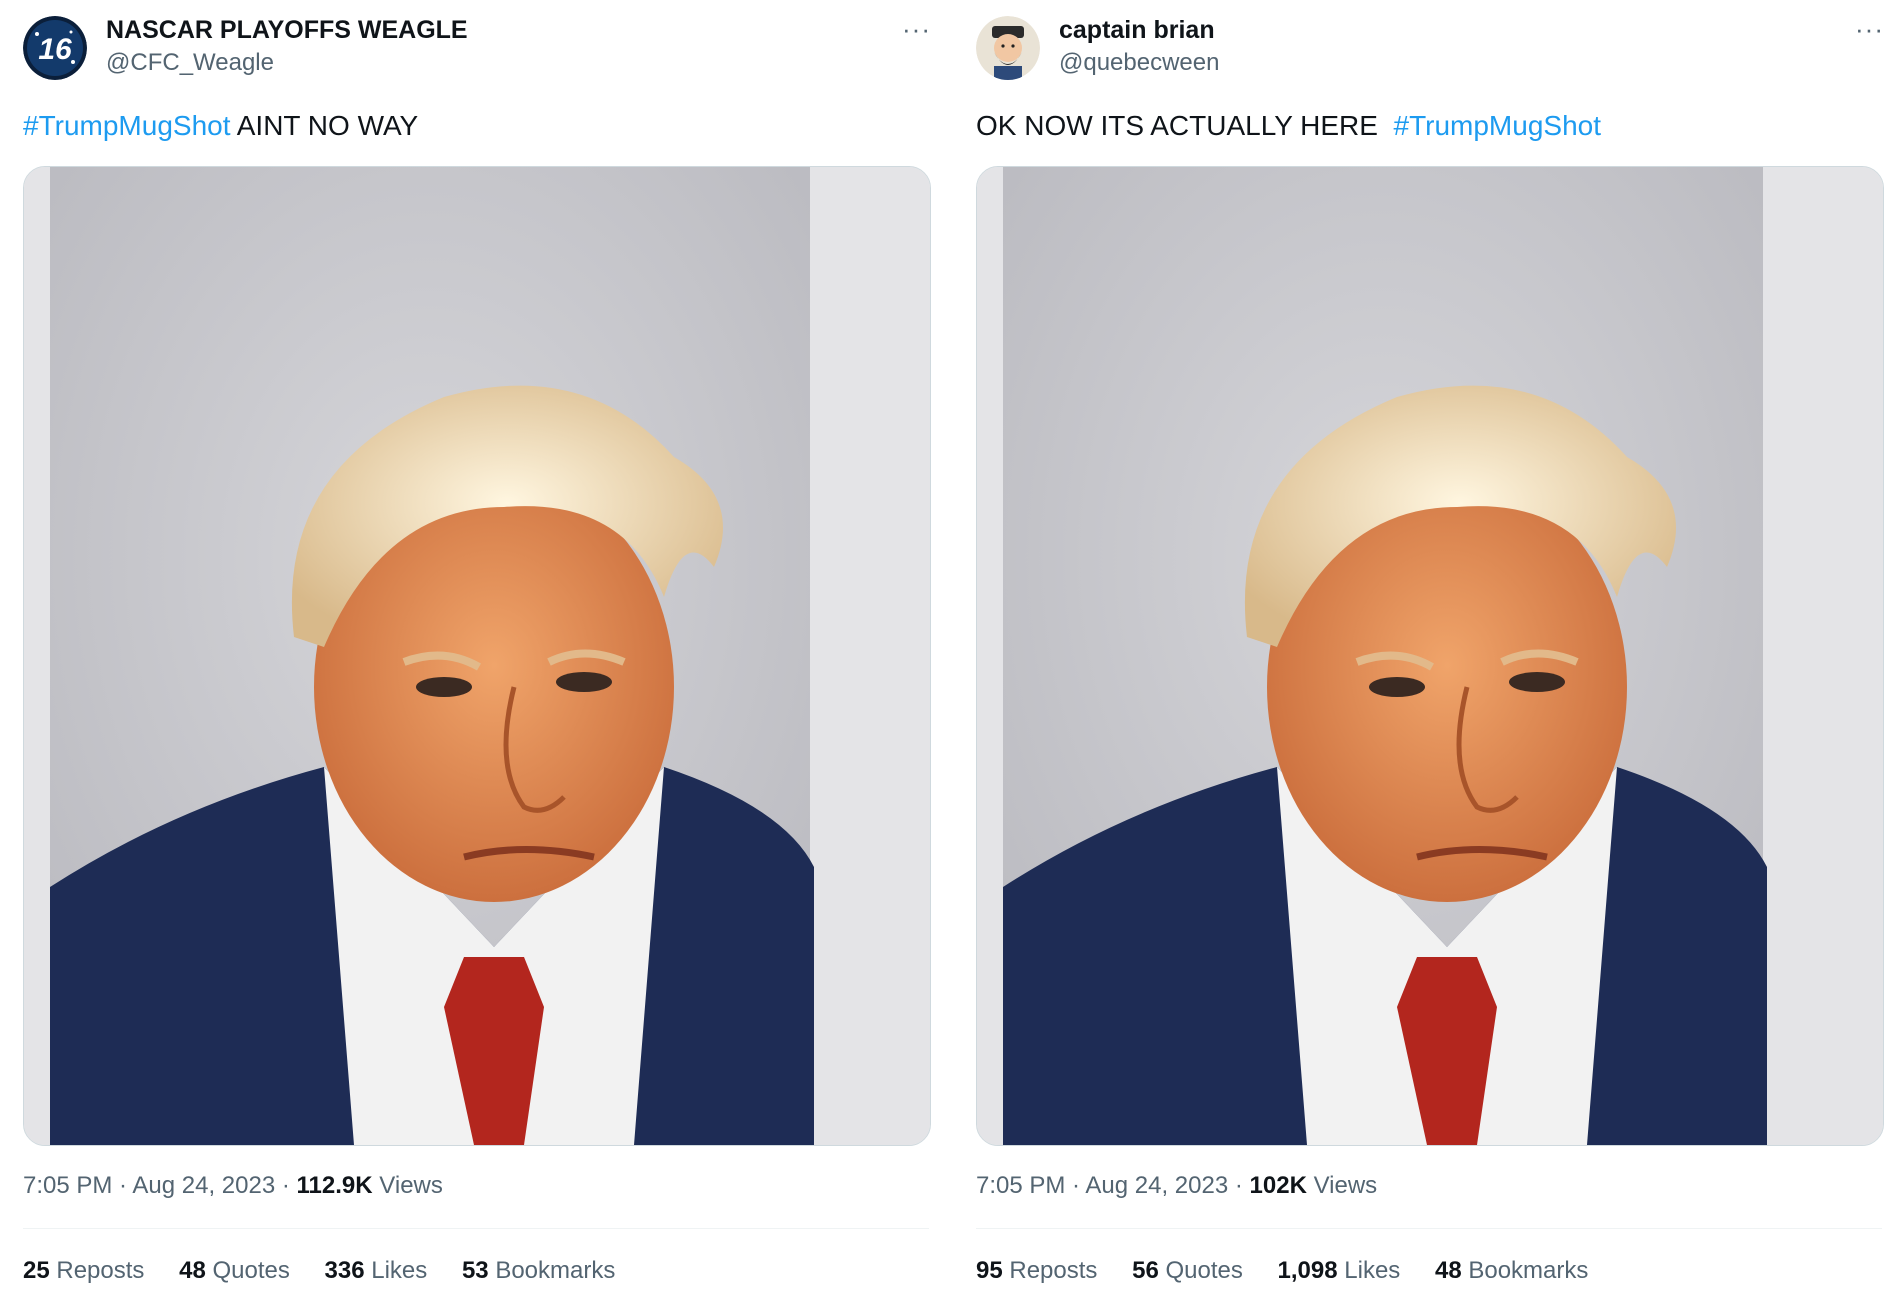 Image resolution: width=1904 pixels, height=1305 pixels. I want to click on views-count: 112.9K, so click(334, 1185).